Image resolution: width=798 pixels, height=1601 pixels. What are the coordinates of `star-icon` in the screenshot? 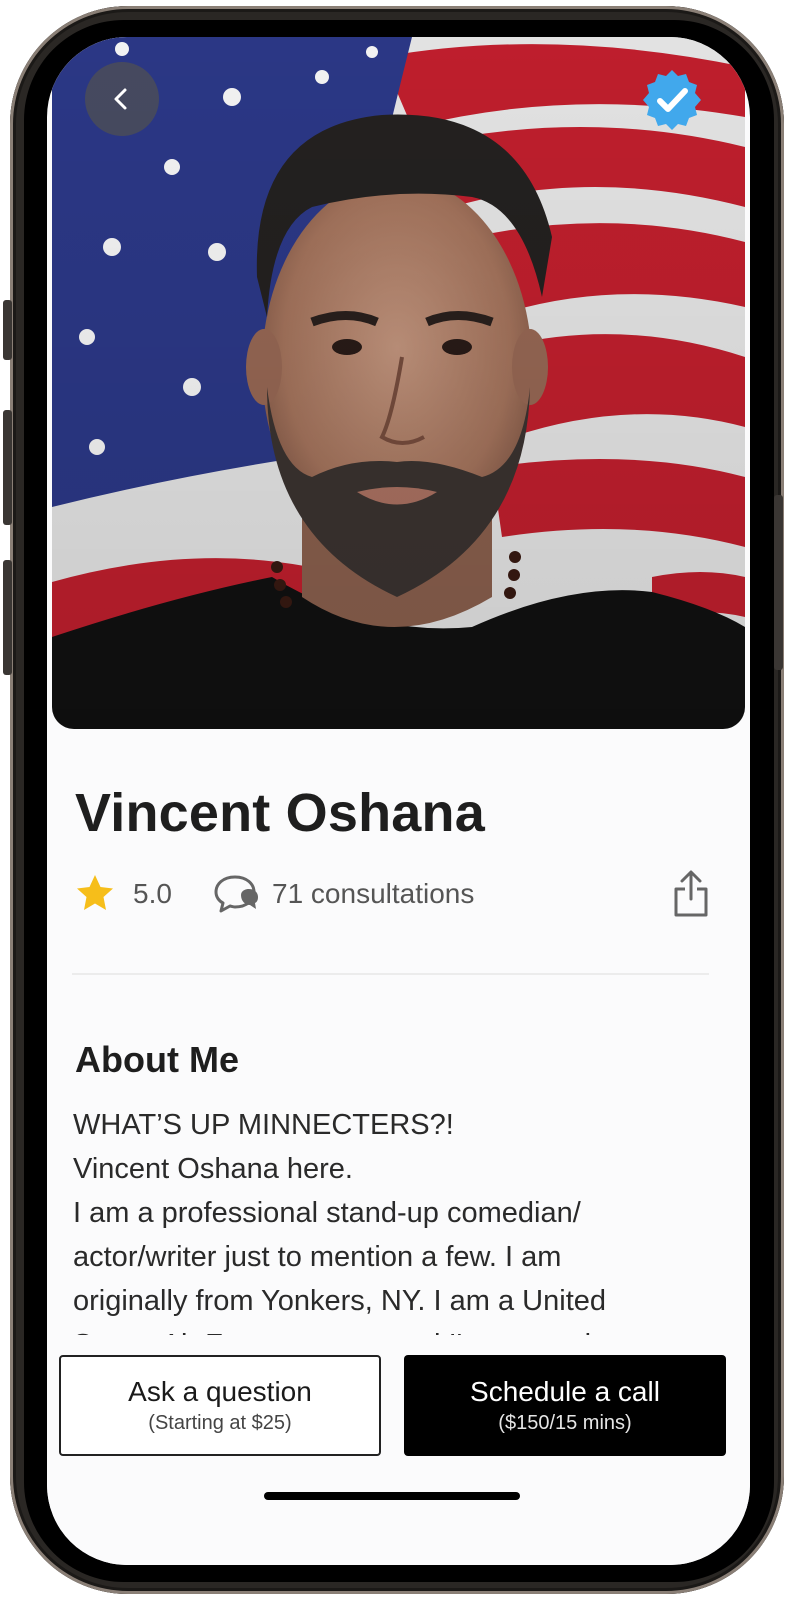 It's located at (95, 892).